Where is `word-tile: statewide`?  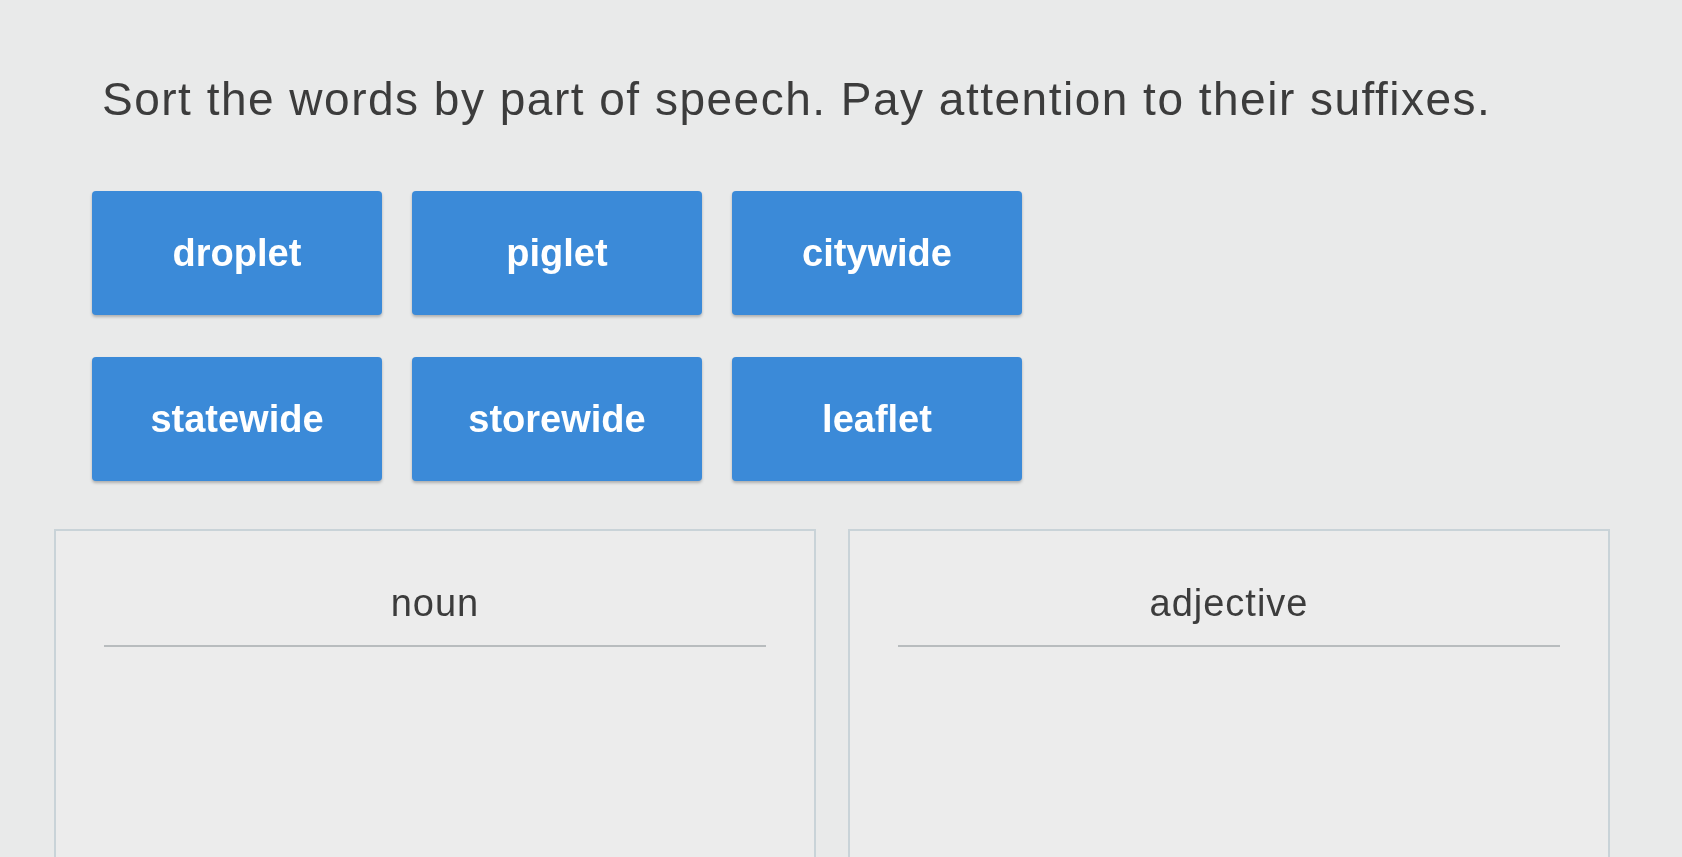 word-tile: statewide is located at coordinates (237, 419).